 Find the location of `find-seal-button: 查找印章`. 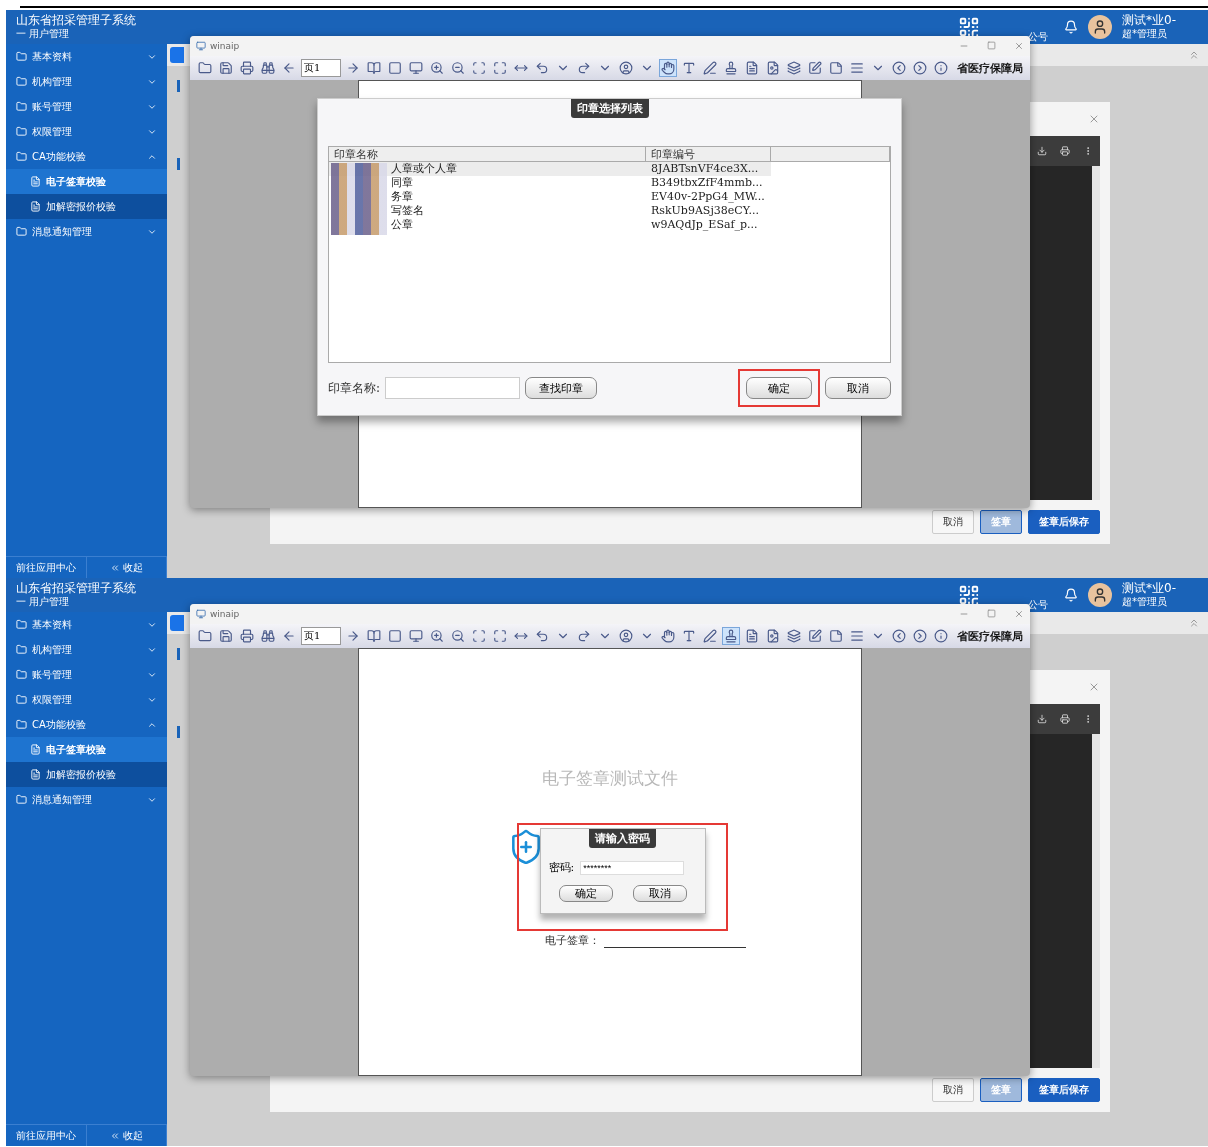

find-seal-button: 查找印章 is located at coordinates (561, 388).